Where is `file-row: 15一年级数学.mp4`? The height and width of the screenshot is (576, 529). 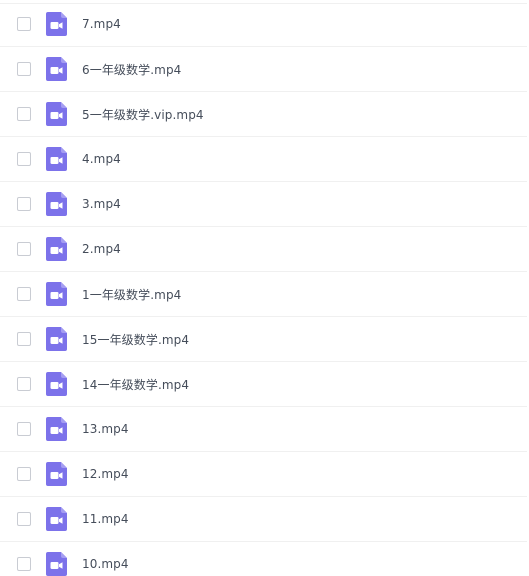 file-row: 15一年级数学.mp4 is located at coordinates (263, 339).